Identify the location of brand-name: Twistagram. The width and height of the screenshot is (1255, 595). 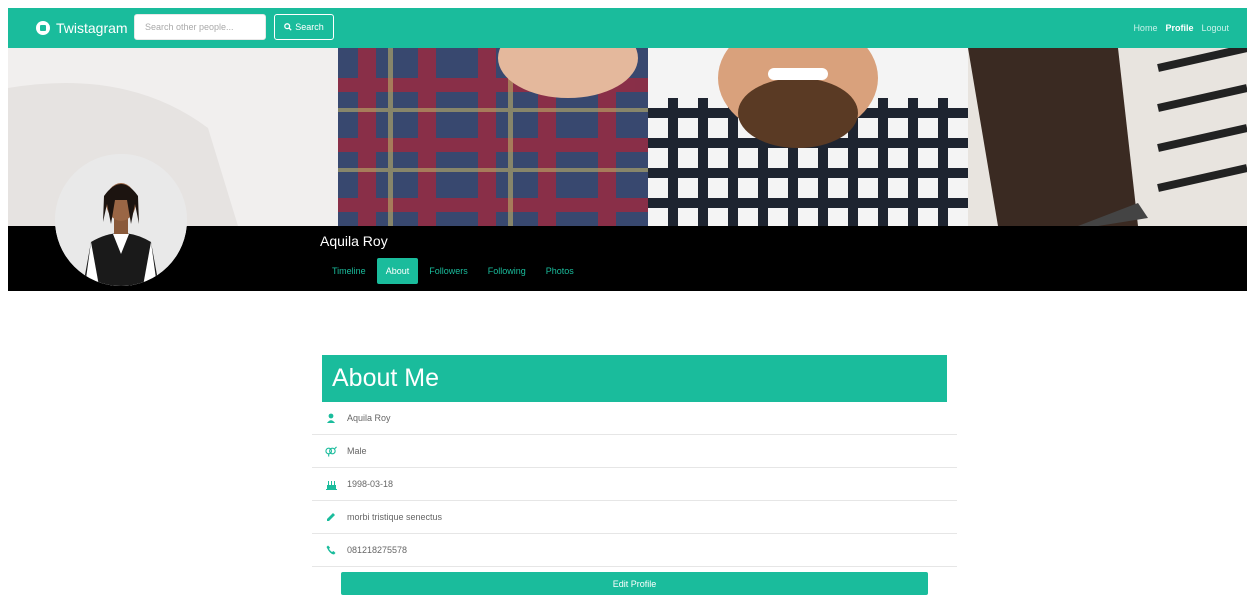
(92, 28).